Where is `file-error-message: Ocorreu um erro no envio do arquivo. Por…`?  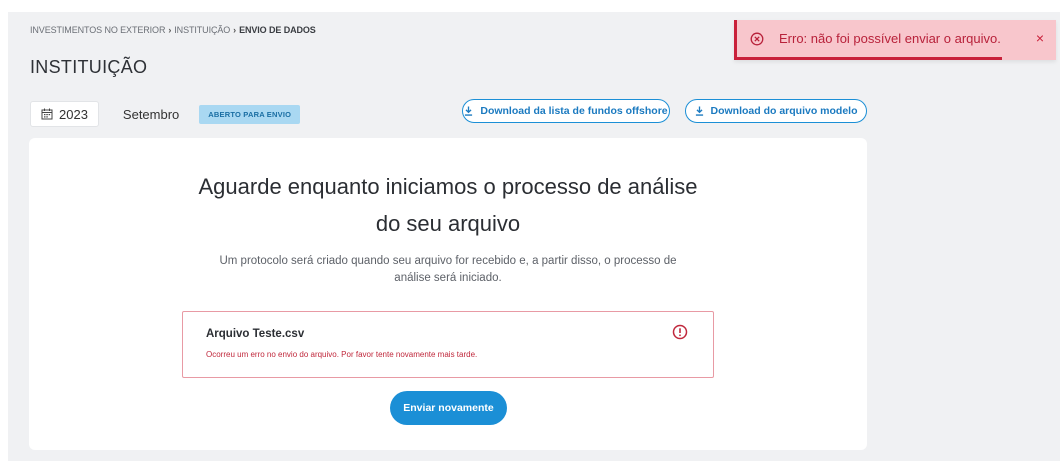 file-error-message: Ocorreu um erro no envio do arquivo. Por… is located at coordinates (342, 354).